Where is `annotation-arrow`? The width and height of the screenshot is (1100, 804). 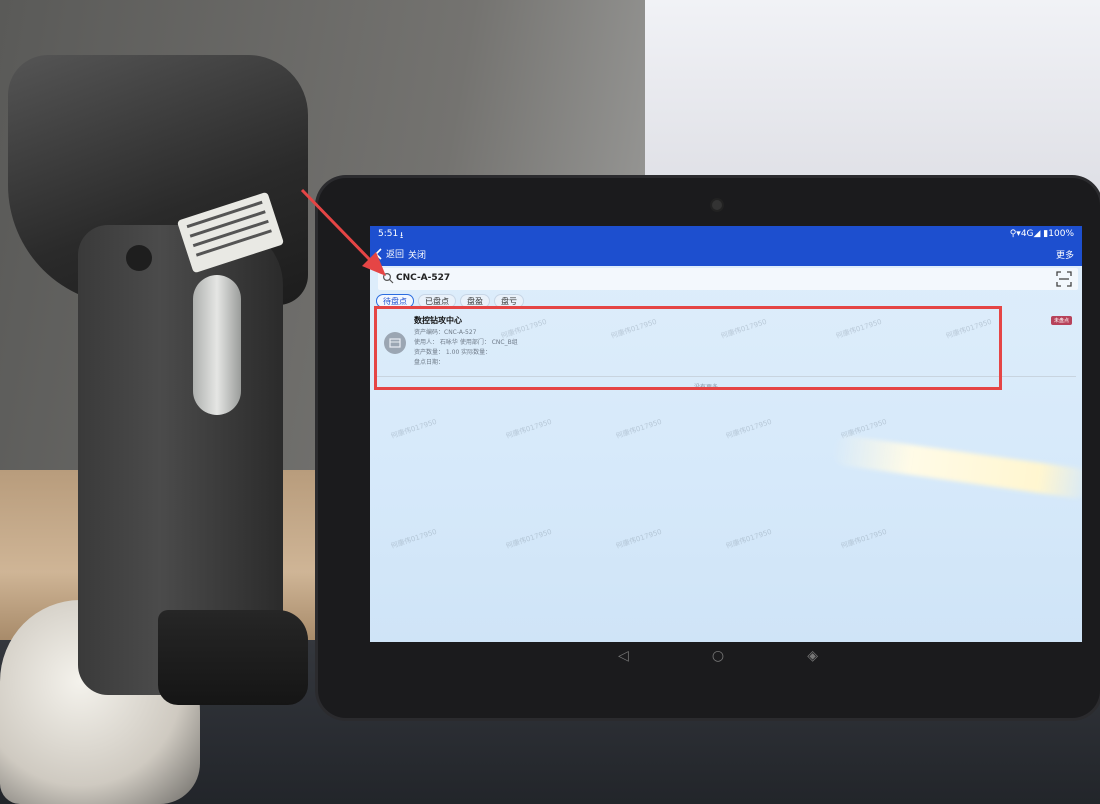
annotation-arrow is located at coordinates (343, 232).